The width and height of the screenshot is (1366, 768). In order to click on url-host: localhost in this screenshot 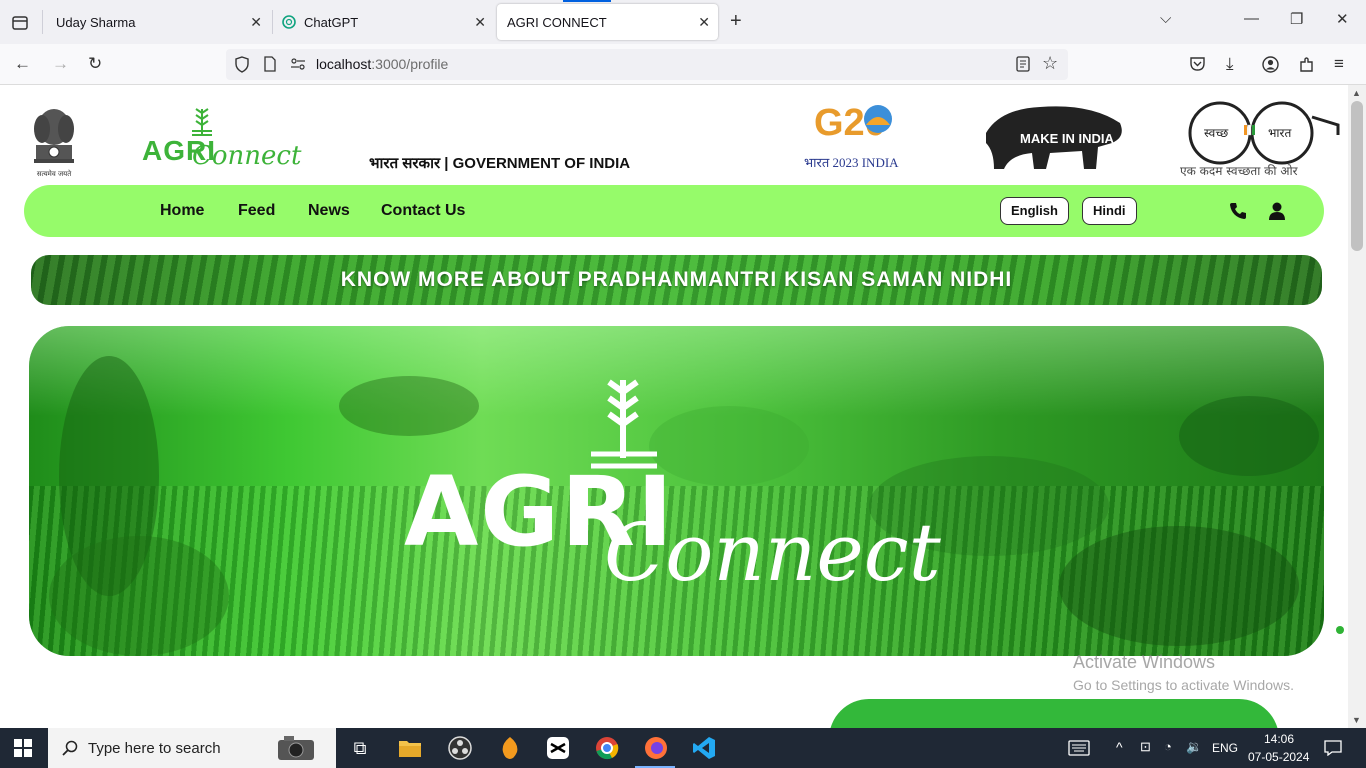, I will do `click(344, 64)`.